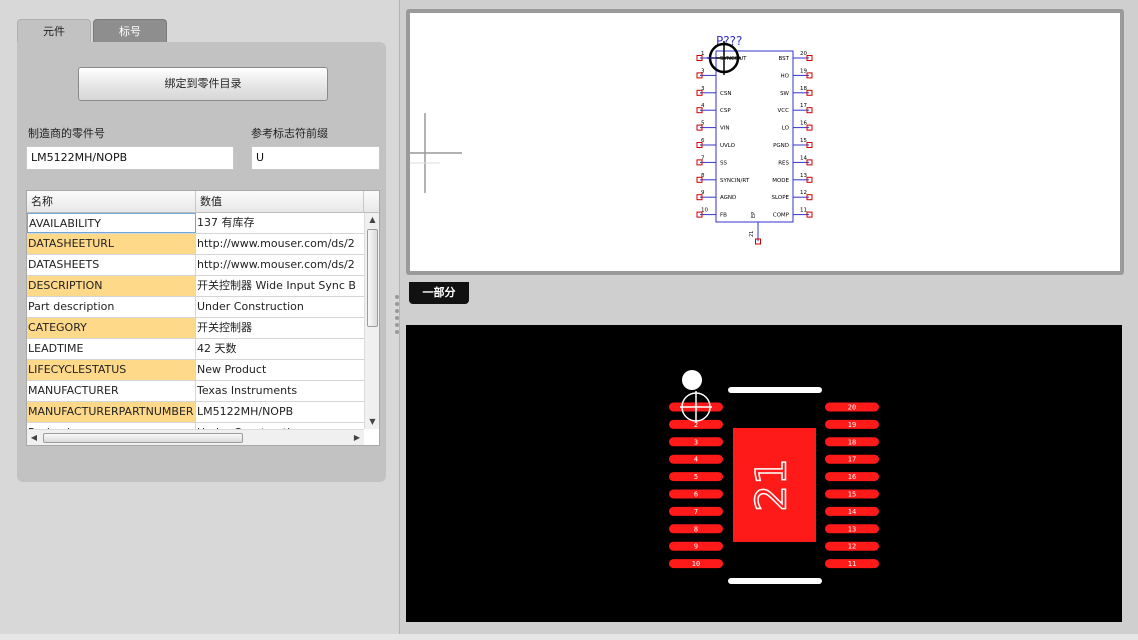 The height and width of the screenshot is (640, 1138). I want to click on schematic-pin: 12 SLOPE, so click(792, 195).